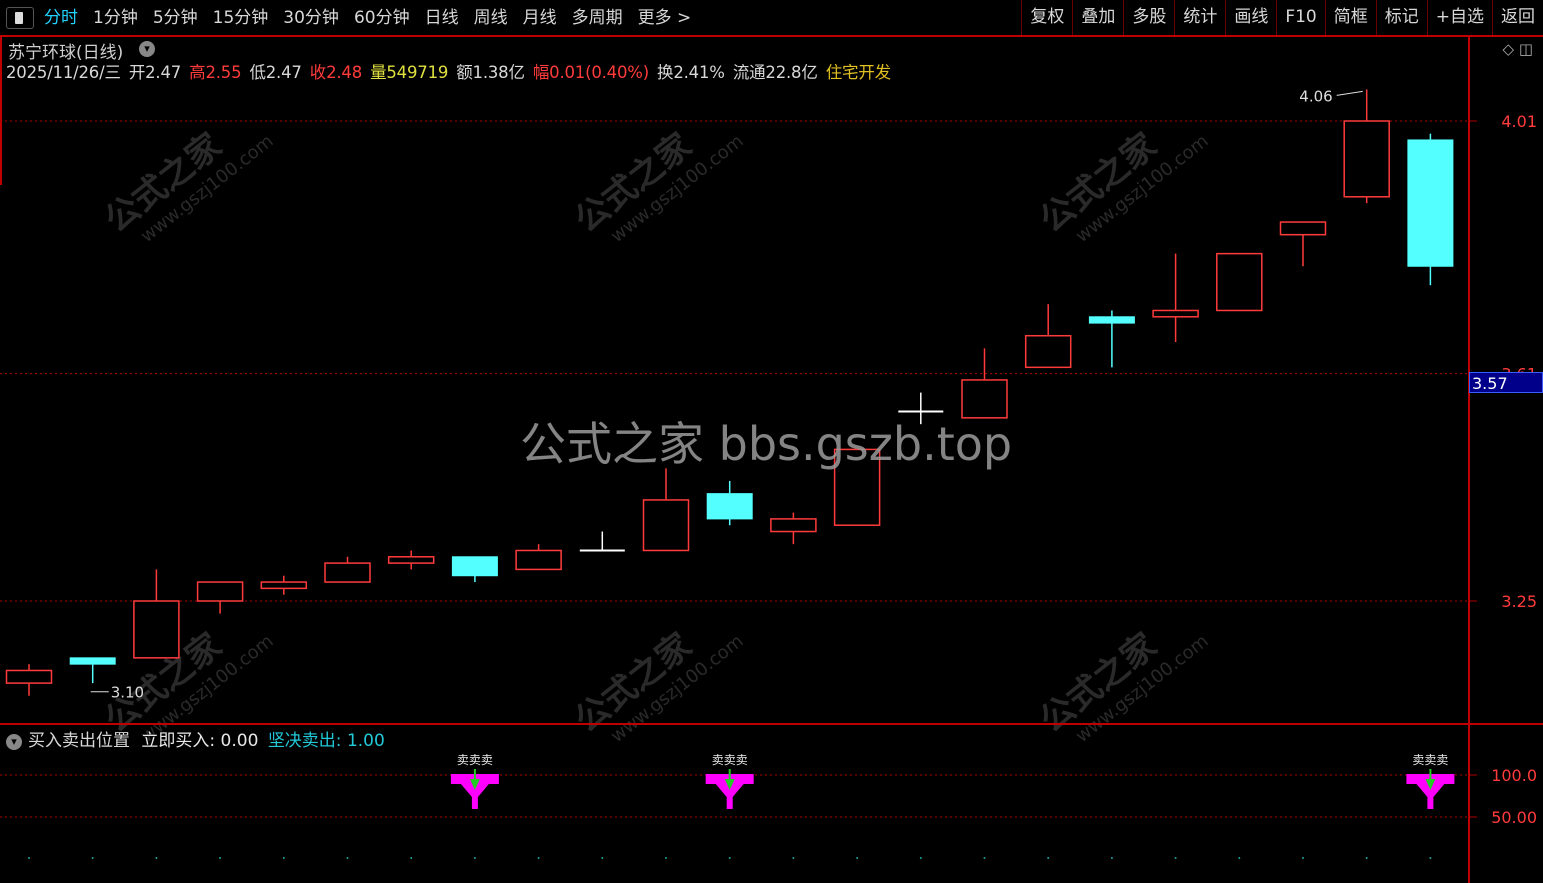  What do you see at coordinates (178, 741) in the screenshot?
I see `buy-label: 立即买入:` at bounding box center [178, 741].